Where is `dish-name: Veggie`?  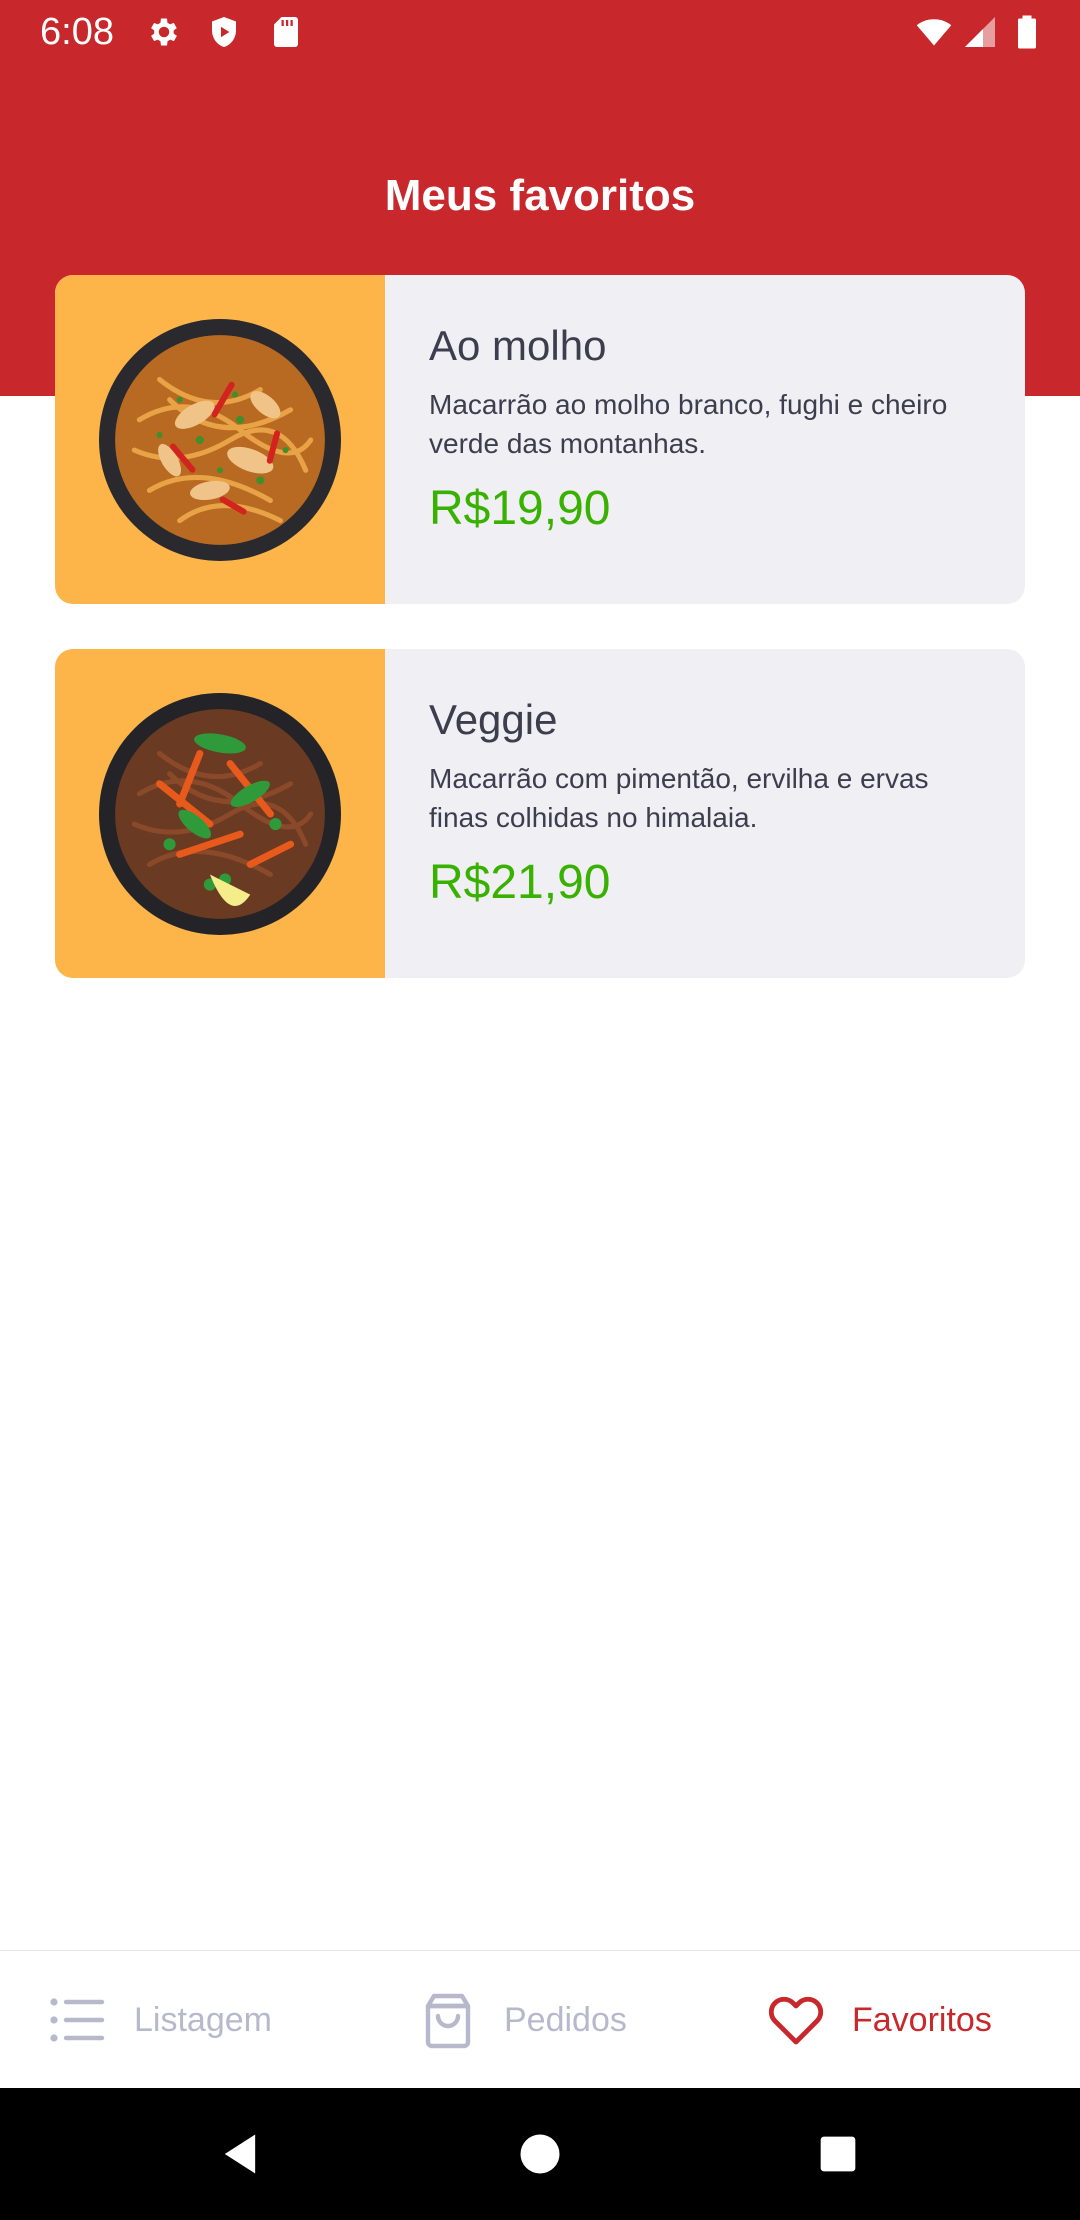
dish-name: Veggie is located at coordinates (493, 719).